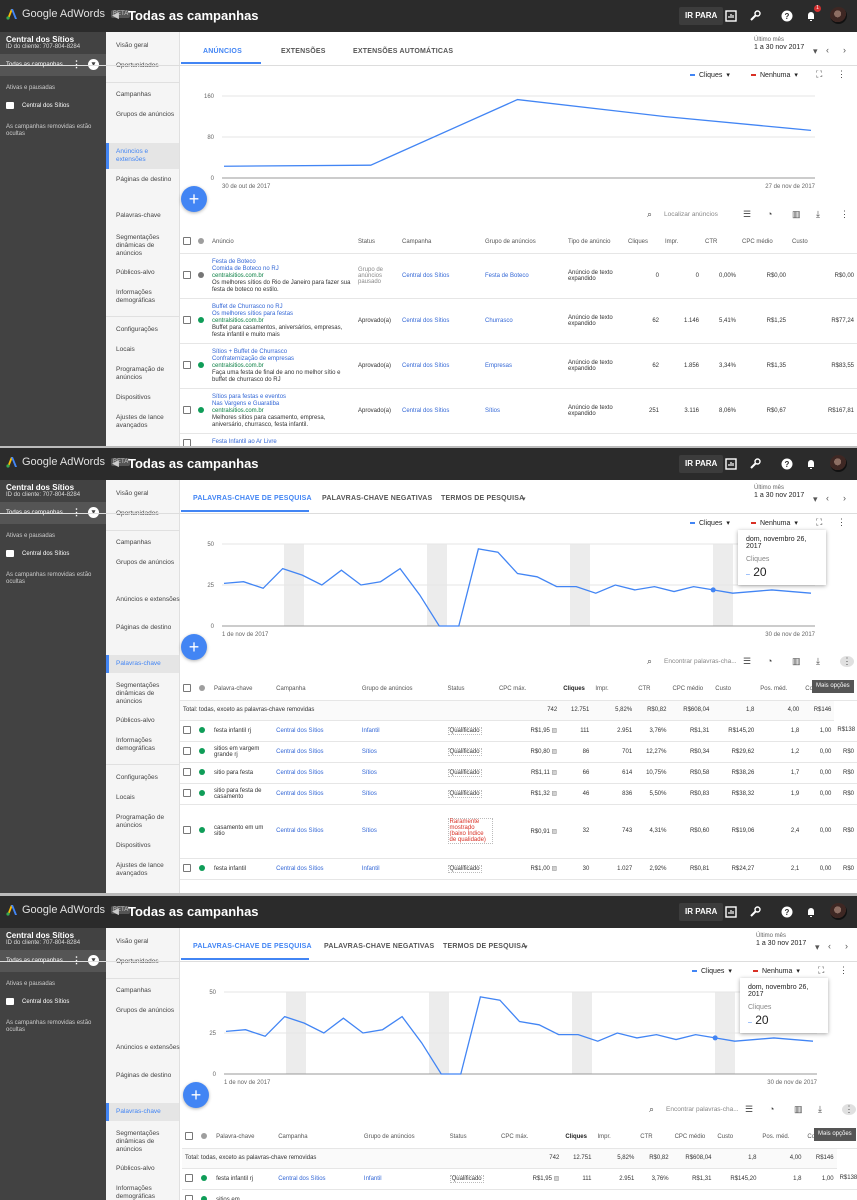 This screenshot has height=1200, width=857. I want to click on chart-metric-selector-2: Nenhuma ▾, so click(774, 523).